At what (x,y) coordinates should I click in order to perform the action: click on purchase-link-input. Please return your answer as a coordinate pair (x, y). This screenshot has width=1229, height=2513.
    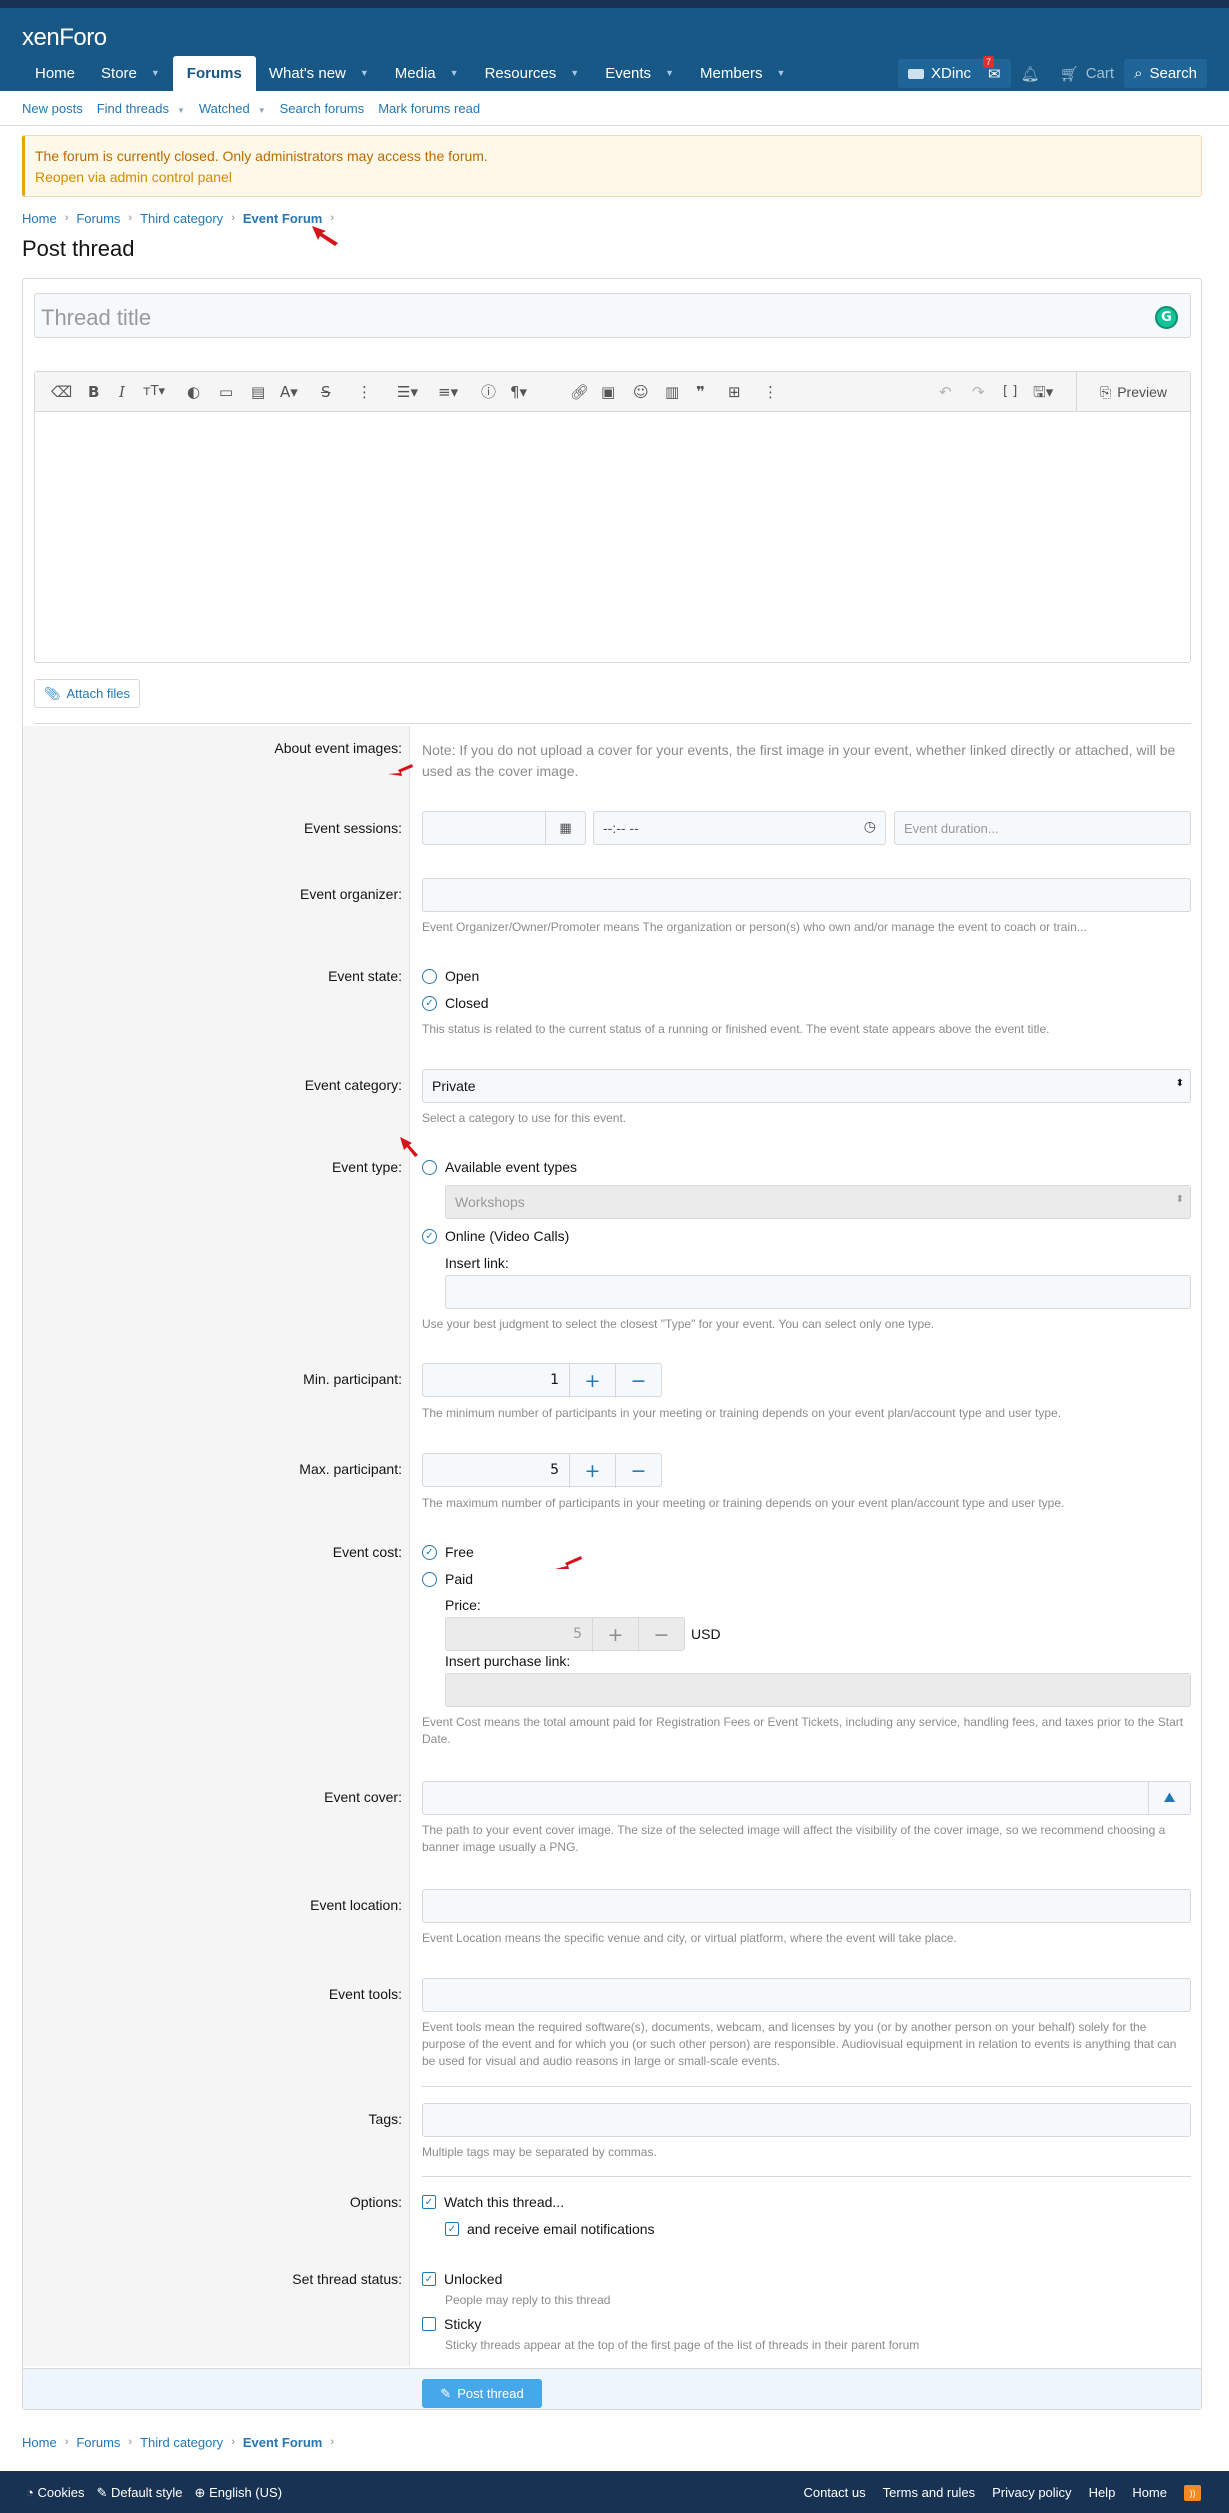
    Looking at the image, I should click on (818, 1690).